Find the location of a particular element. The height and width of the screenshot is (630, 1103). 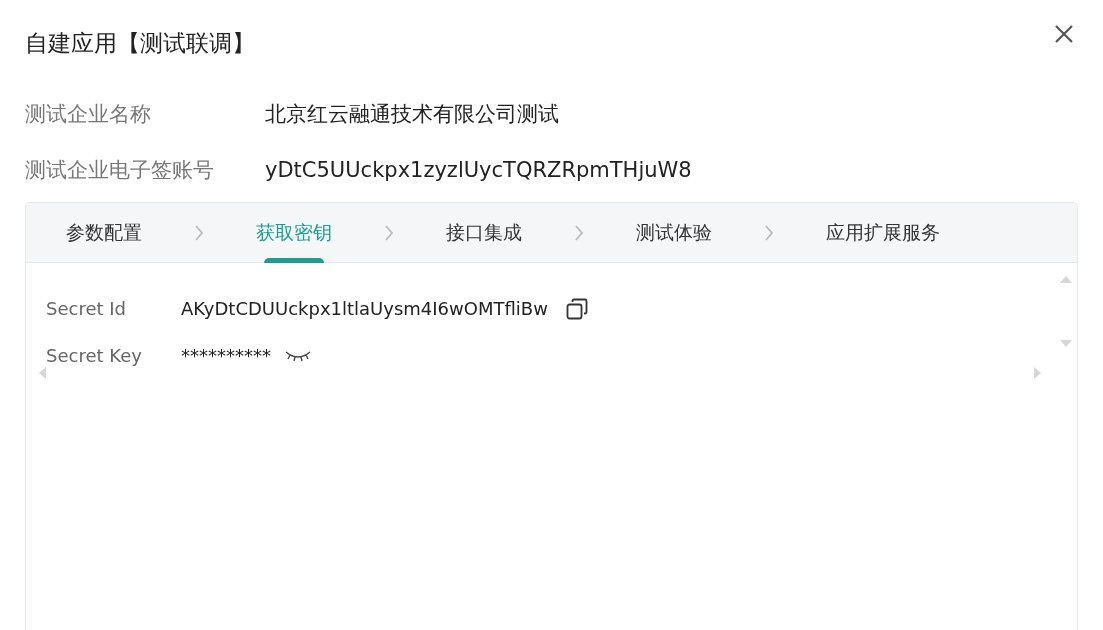

step-tab: 应用扩展服务 is located at coordinates (883, 232).